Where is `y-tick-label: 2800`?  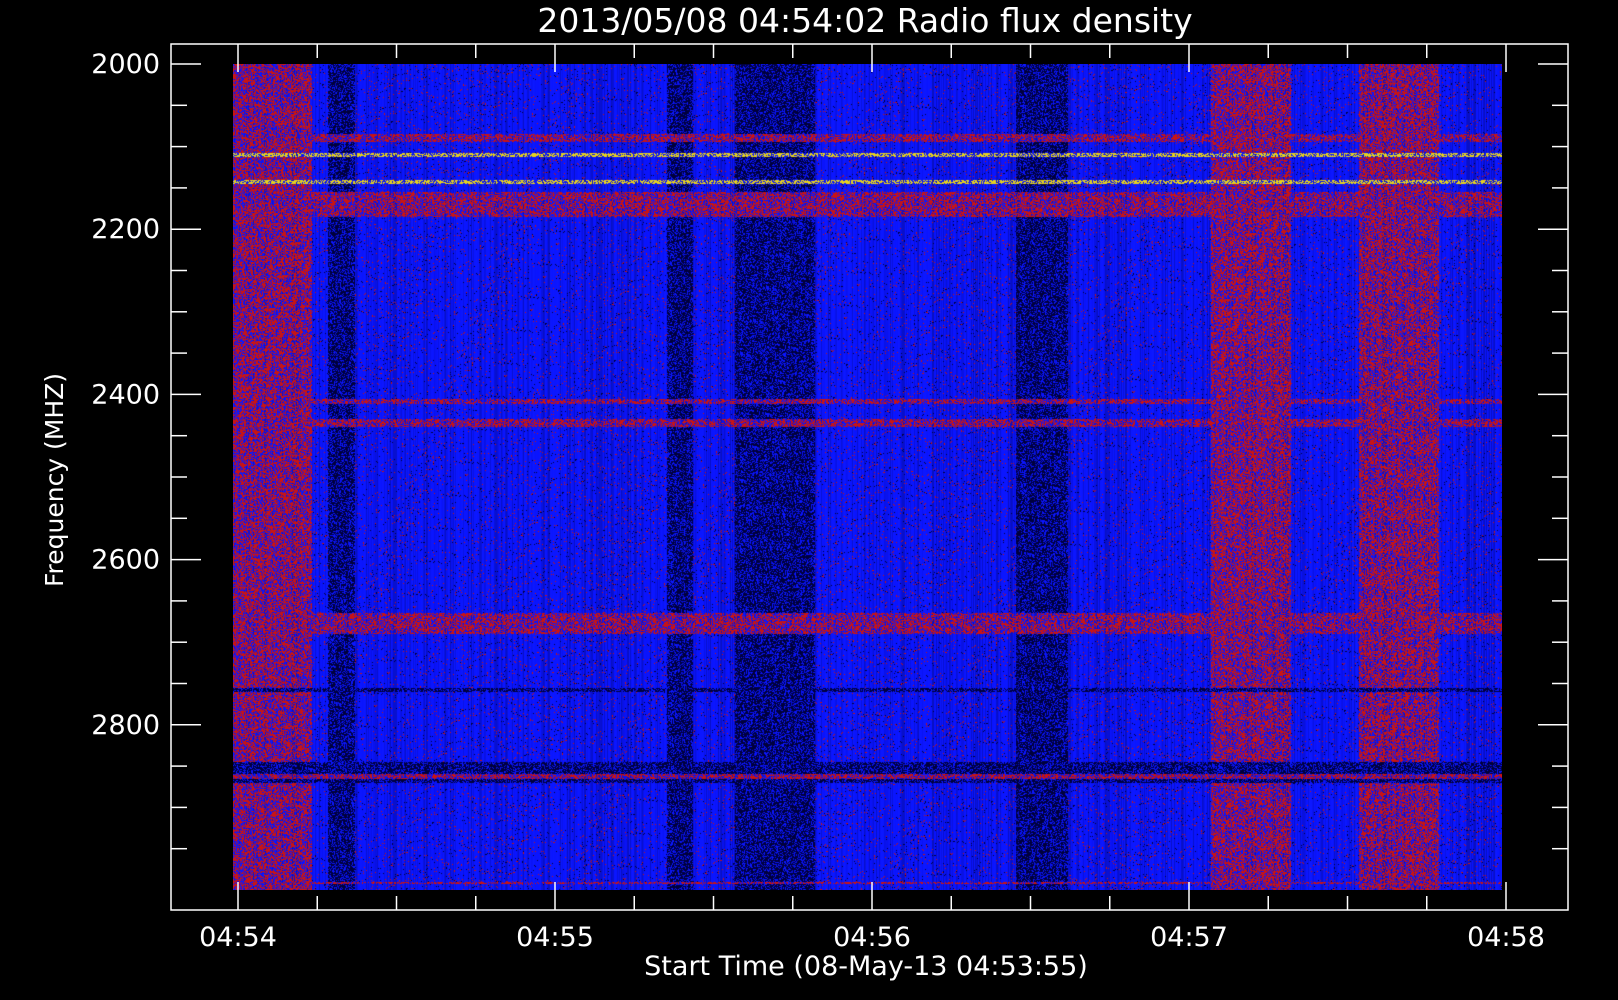
y-tick-label: 2800 is located at coordinates (125, 725).